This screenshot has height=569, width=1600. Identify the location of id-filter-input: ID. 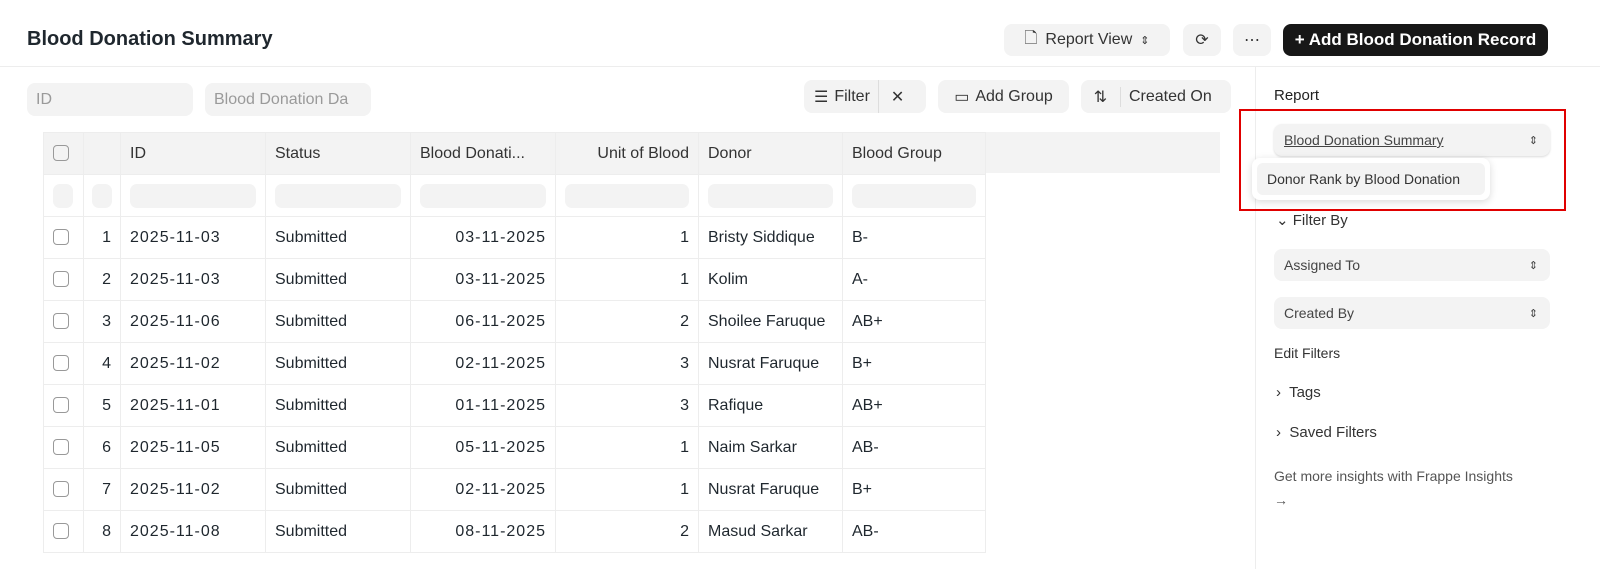
(110, 99).